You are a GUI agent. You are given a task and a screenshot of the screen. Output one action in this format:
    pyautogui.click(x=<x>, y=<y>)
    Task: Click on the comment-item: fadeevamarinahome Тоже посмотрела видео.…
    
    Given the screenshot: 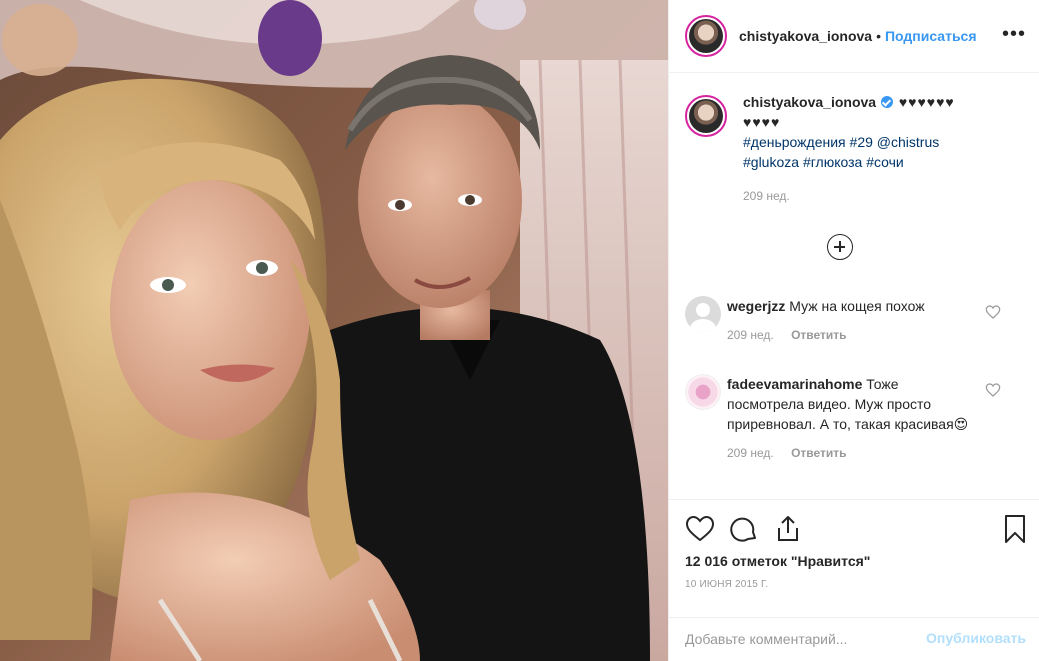 What is the action you would take?
    pyautogui.click(x=855, y=417)
    